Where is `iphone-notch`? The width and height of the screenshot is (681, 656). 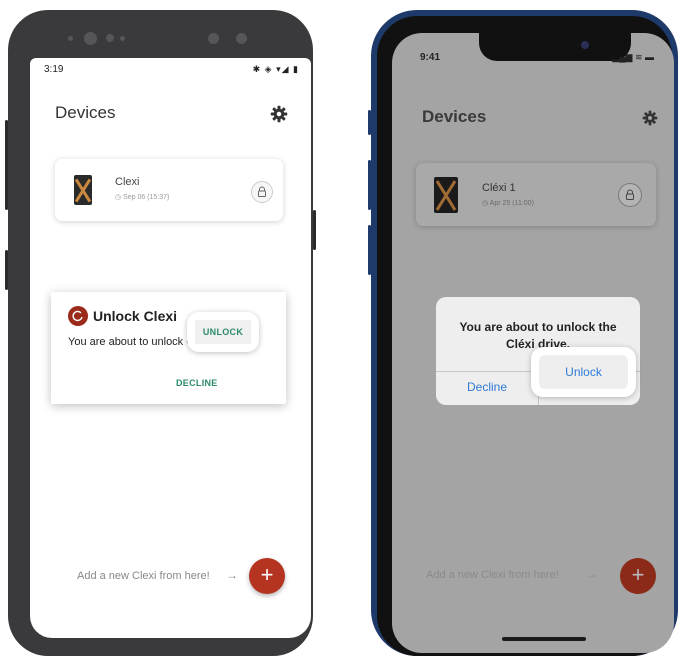
iphone-notch is located at coordinates (555, 47).